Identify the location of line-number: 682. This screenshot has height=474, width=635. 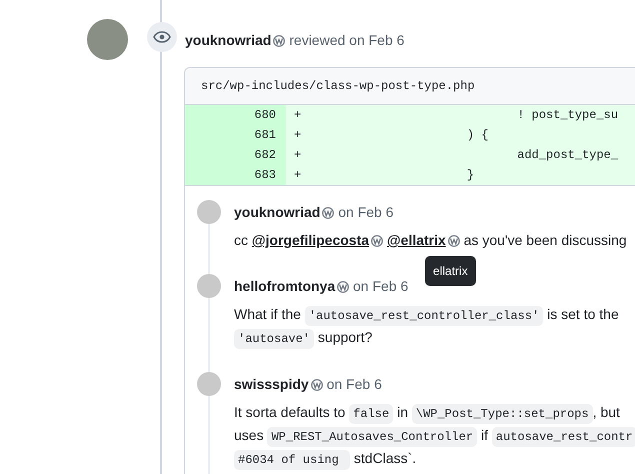
(235, 155).